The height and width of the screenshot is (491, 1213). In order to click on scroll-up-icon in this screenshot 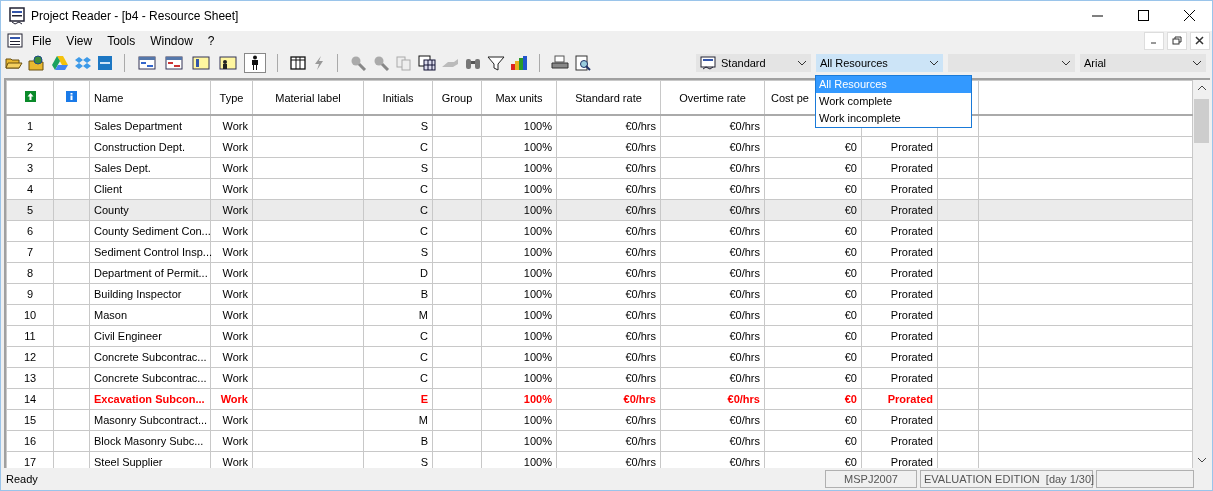, I will do `click(1201, 88)`.